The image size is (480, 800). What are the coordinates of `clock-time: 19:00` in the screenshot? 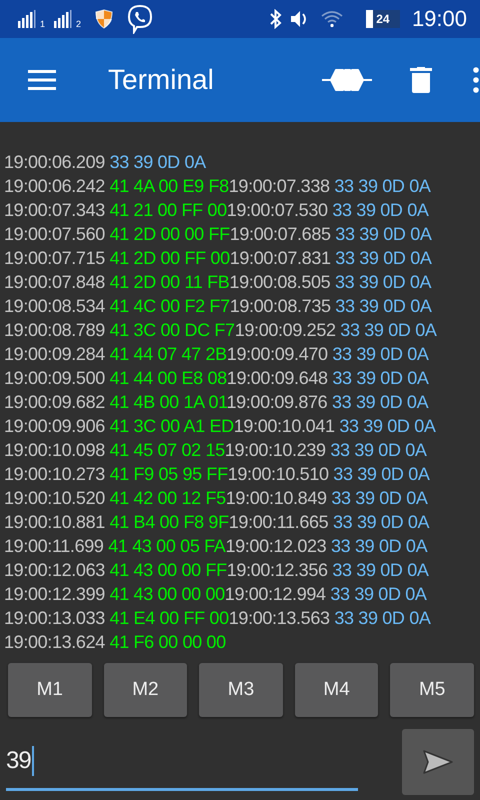 It's located at (439, 19).